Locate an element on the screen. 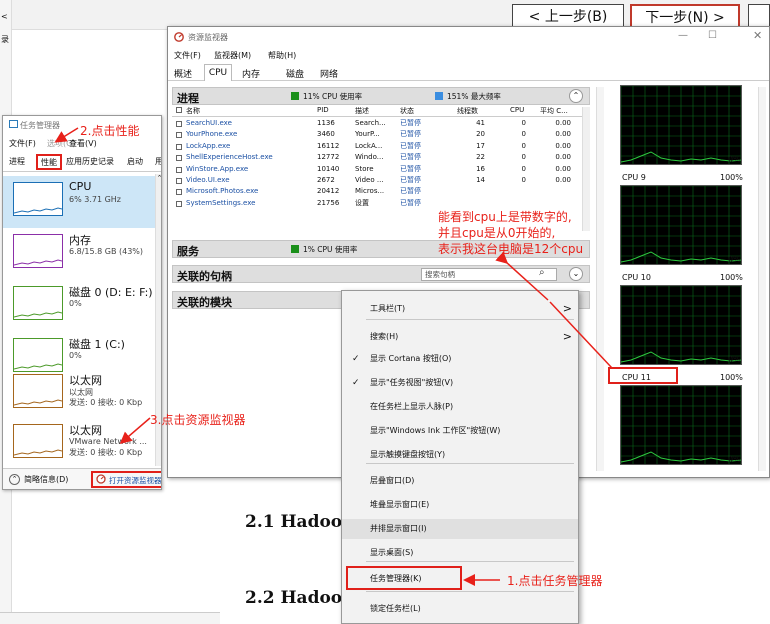 The image size is (770, 624). section-heading-2-2: 2.2 Hadoo is located at coordinates (294, 598).